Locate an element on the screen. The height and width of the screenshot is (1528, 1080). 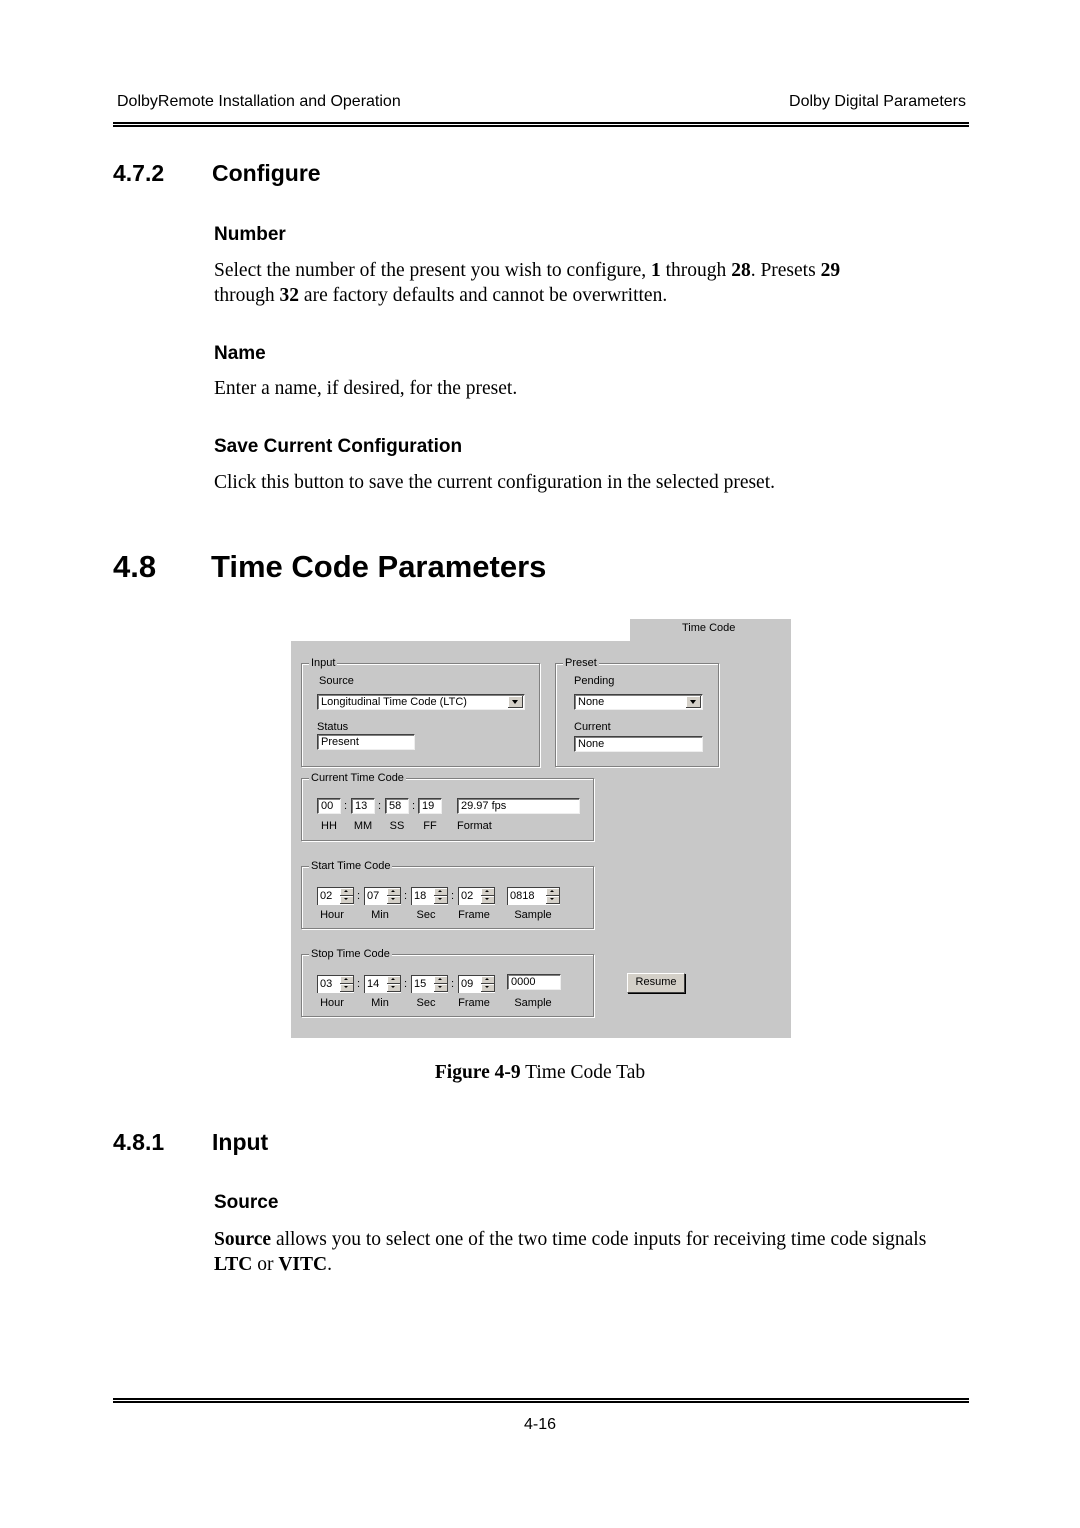
stop-min-spinner: 14 is located at coordinates (382, 984).